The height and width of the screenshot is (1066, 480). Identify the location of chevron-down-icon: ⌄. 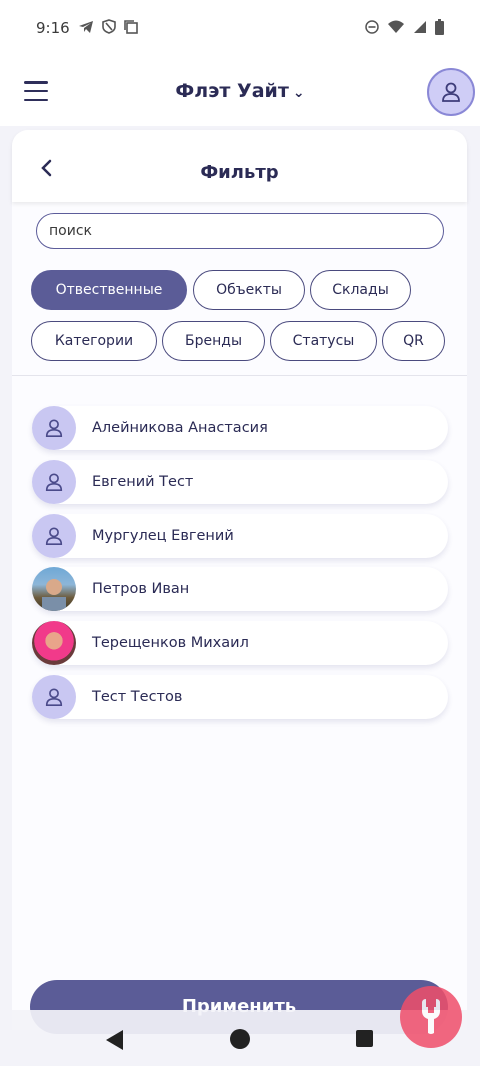
(298, 93).